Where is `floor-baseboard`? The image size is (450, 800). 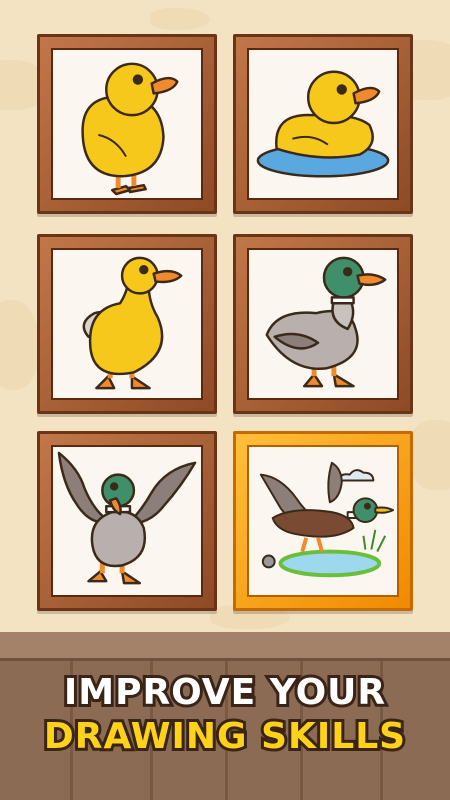
floor-baseboard is located at coordinates (225, 646).